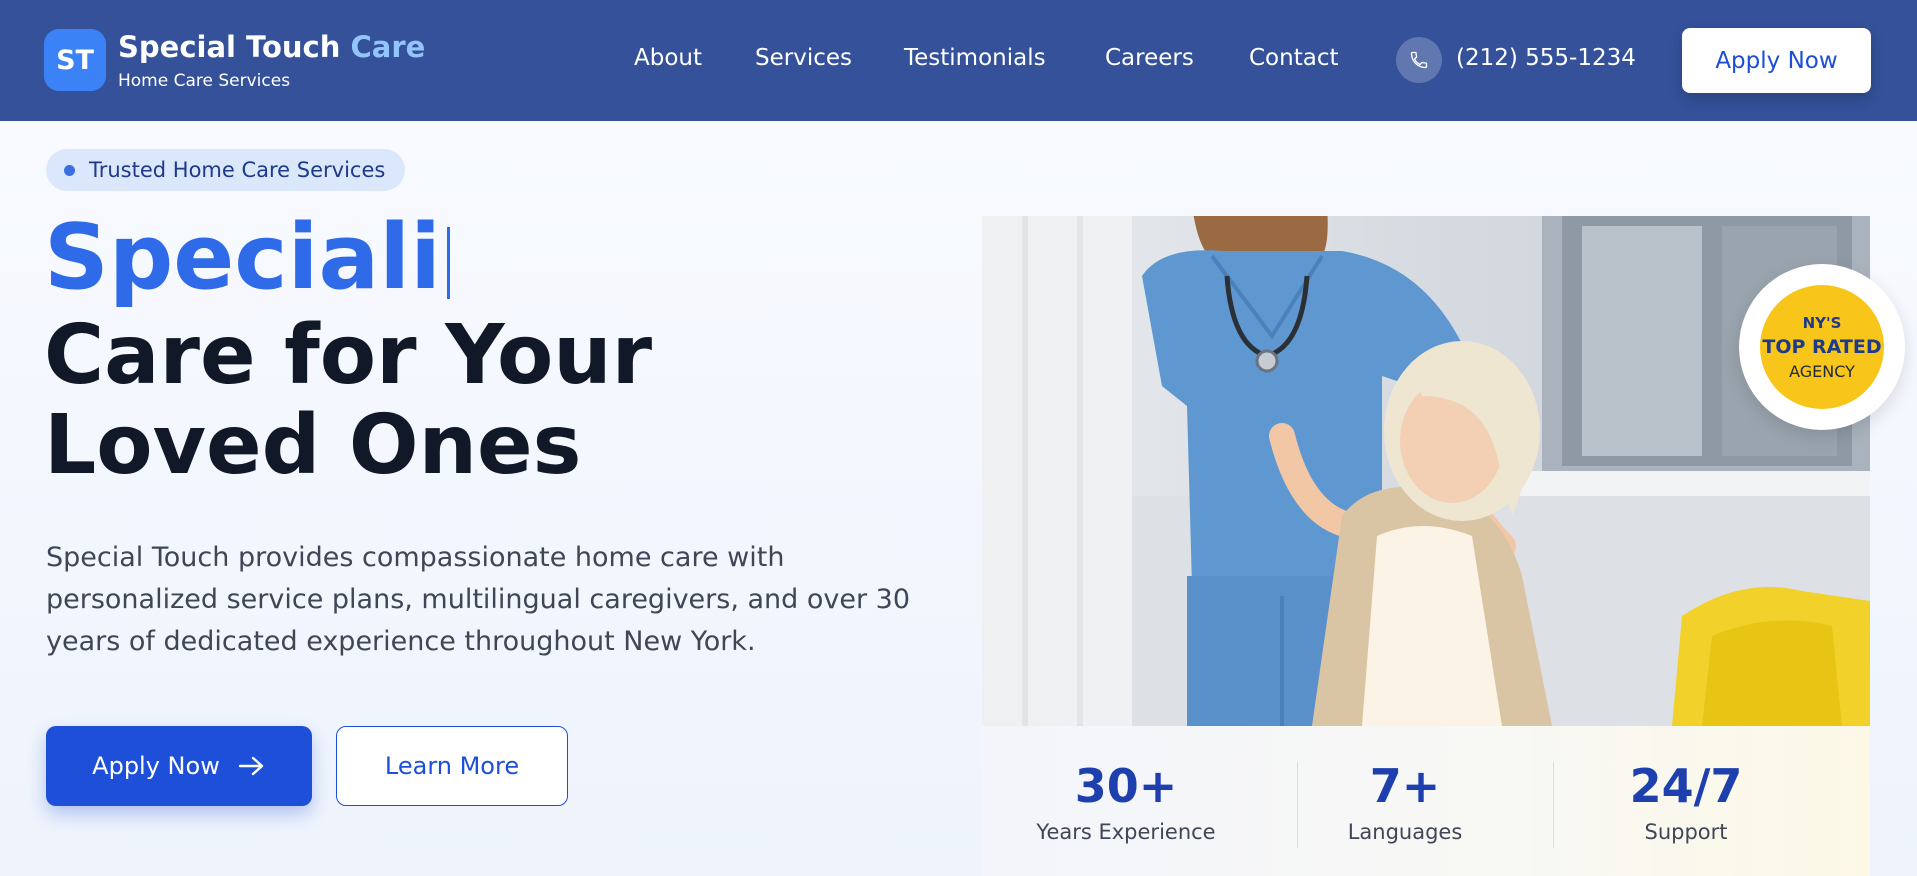 This screenshot has height=876, width=1917. I want to click on arrow-right-icon, so click(251, 766).